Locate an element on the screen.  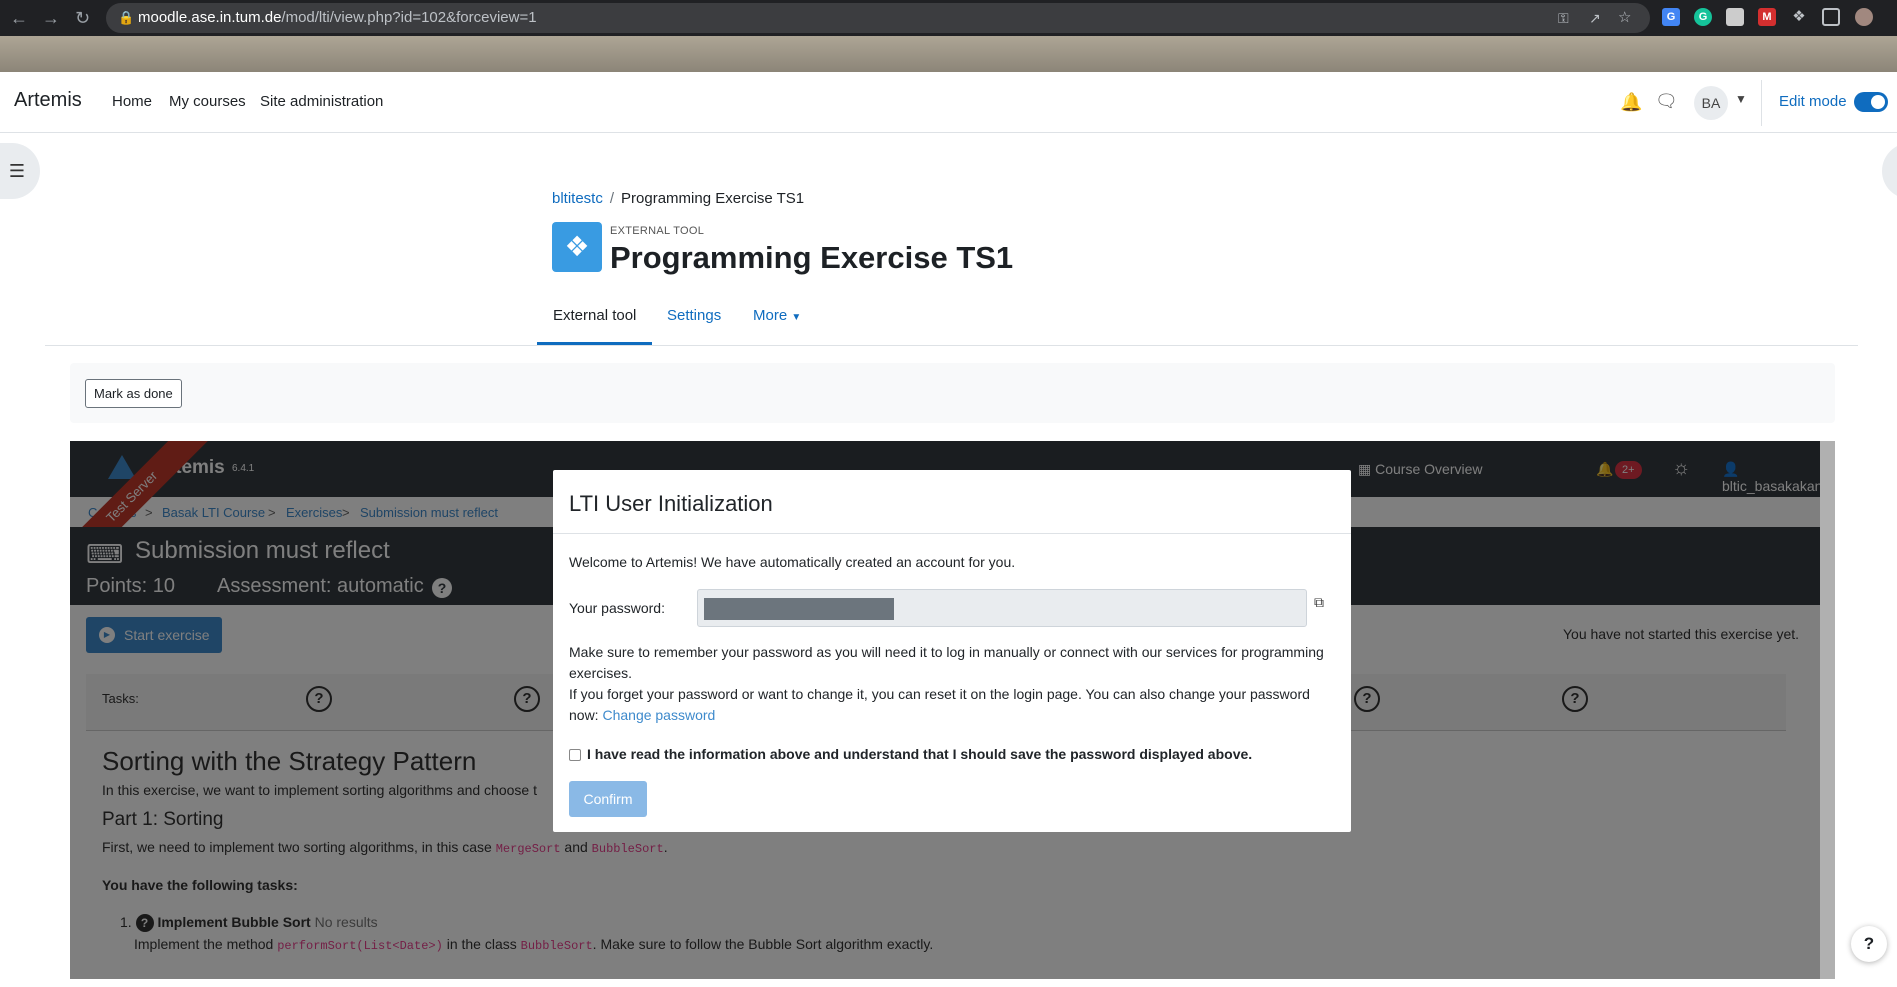
chat-icon: 🗨 is located at coordinates (1666, 101).